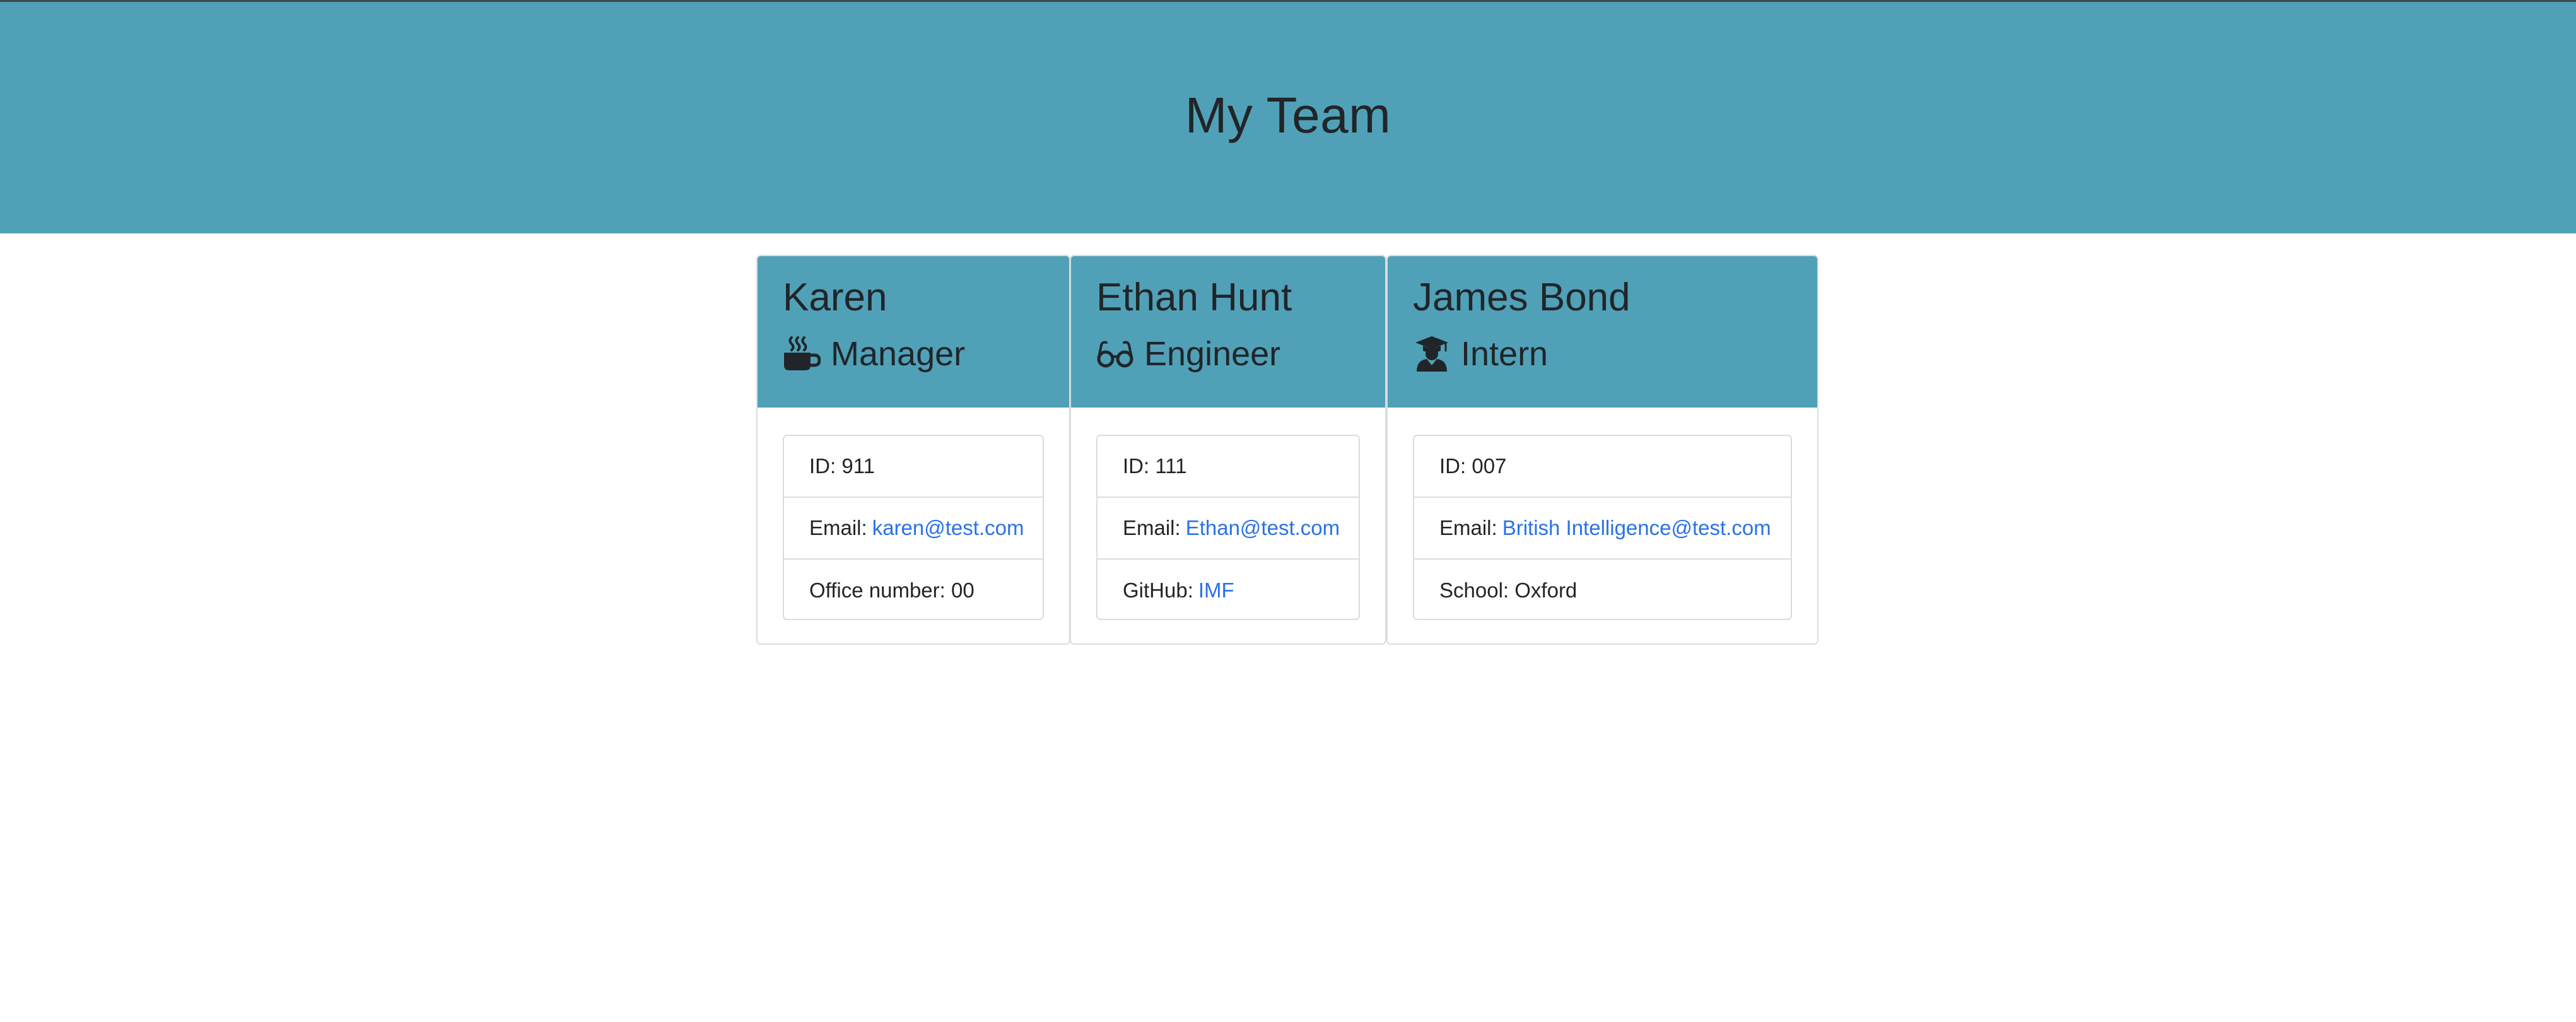 This screenshot has width=2576, height=1022. I want to click on employee-role: Manager, so click(874, 353).